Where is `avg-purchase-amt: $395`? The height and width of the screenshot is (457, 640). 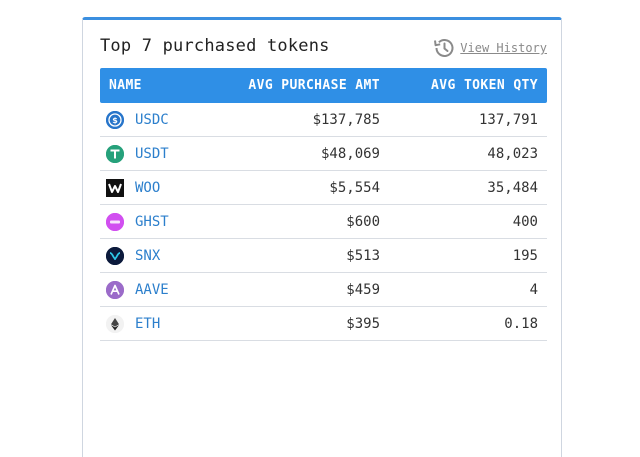
avg-purchase-amt: $395 is located at coordinates (363, 323).